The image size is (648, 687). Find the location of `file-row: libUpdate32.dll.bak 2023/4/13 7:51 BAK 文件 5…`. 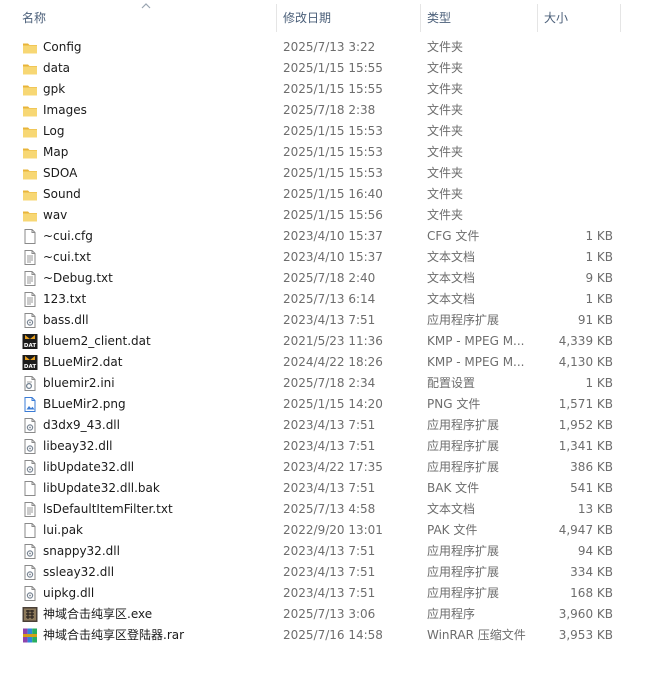

file-row: libUpdate32.dll.bak 2023/4/13 7:51 BAK 文件 5… is located at coordinates (324, 488).